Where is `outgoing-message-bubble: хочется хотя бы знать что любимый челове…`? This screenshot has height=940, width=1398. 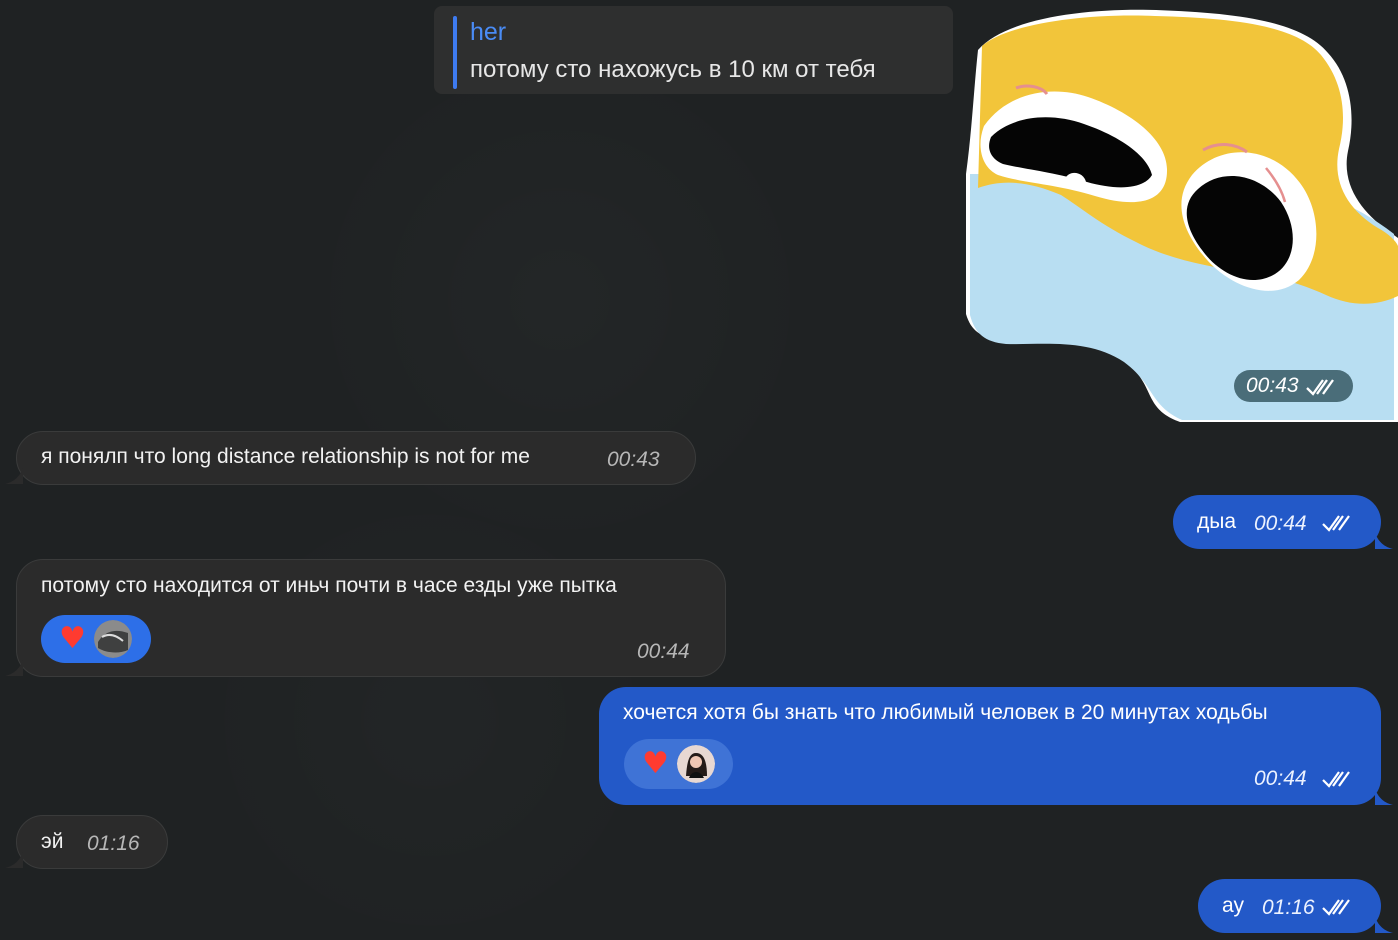
outgoing-message-bubble: хочется хотя бы знать что любимый челове… is located at coordinates (996, 746).